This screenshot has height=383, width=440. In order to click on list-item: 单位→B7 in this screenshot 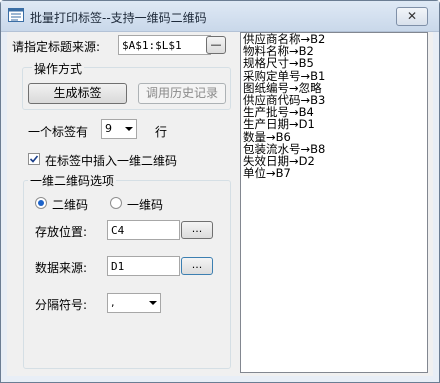, I will do `click(334, 173)`.